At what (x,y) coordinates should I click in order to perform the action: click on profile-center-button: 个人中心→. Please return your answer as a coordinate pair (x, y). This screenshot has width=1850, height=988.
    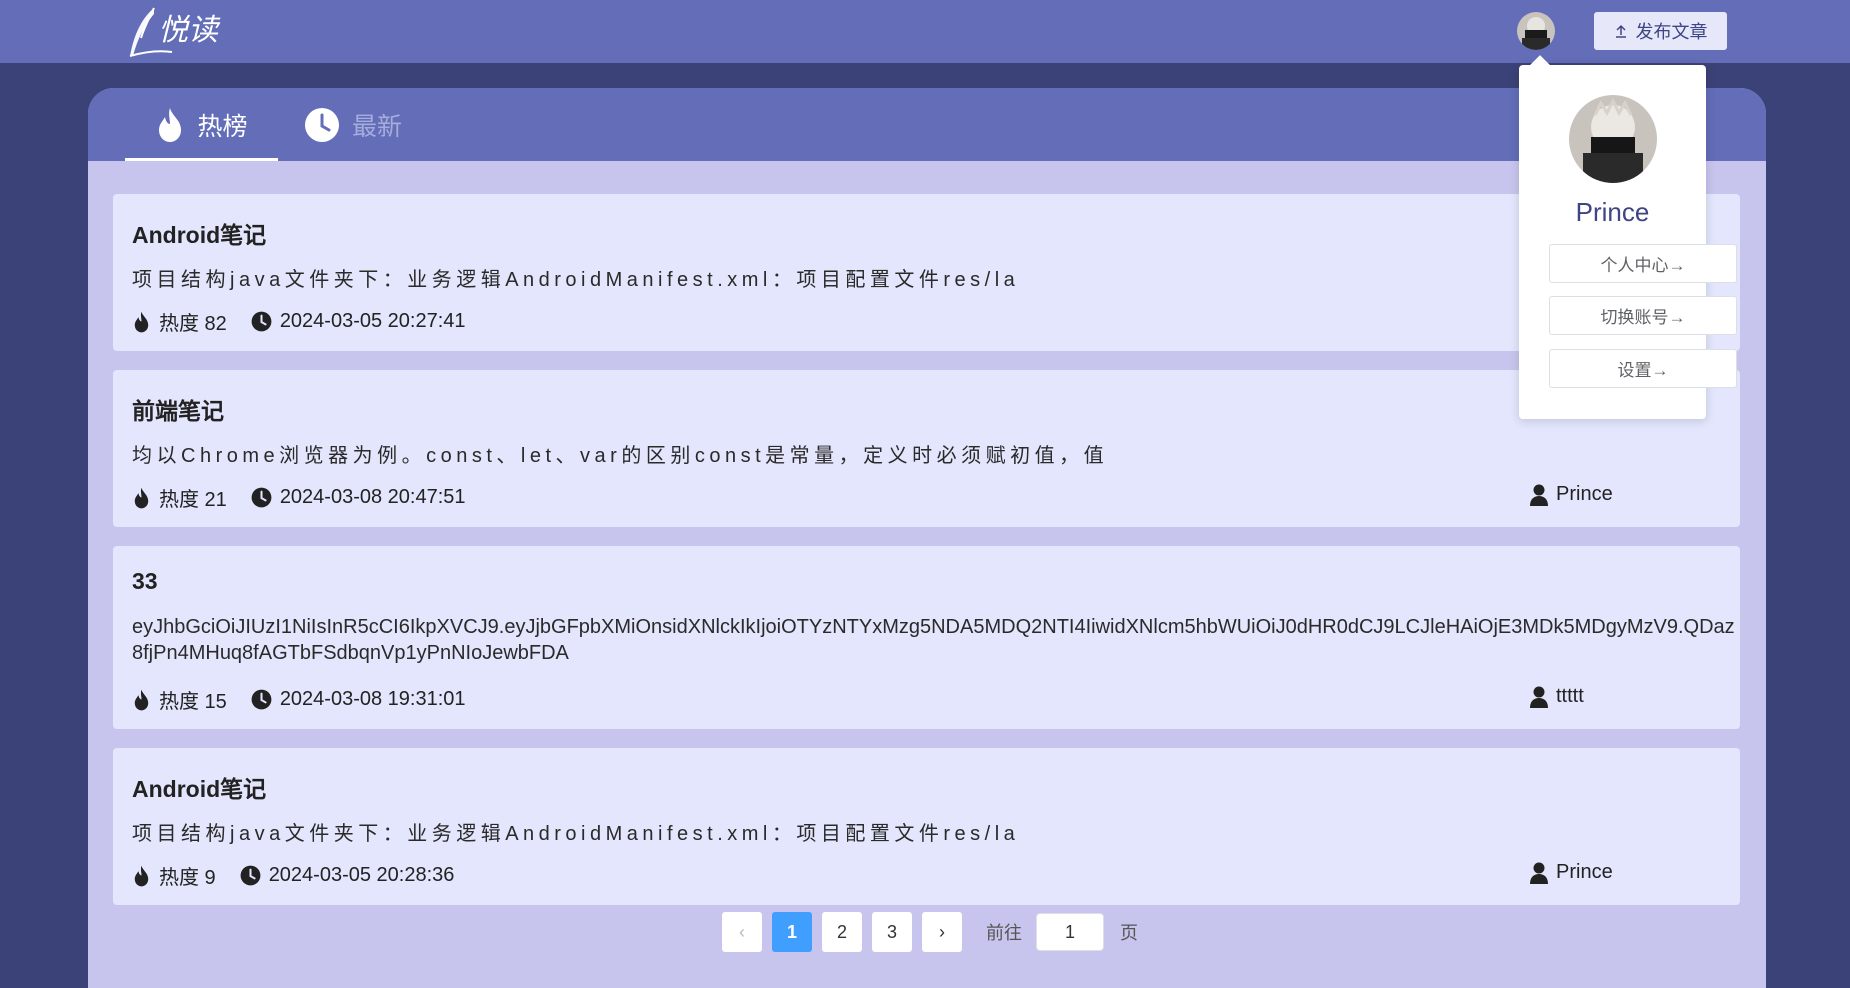
    Looking at the image, I should click on (1643, 263).